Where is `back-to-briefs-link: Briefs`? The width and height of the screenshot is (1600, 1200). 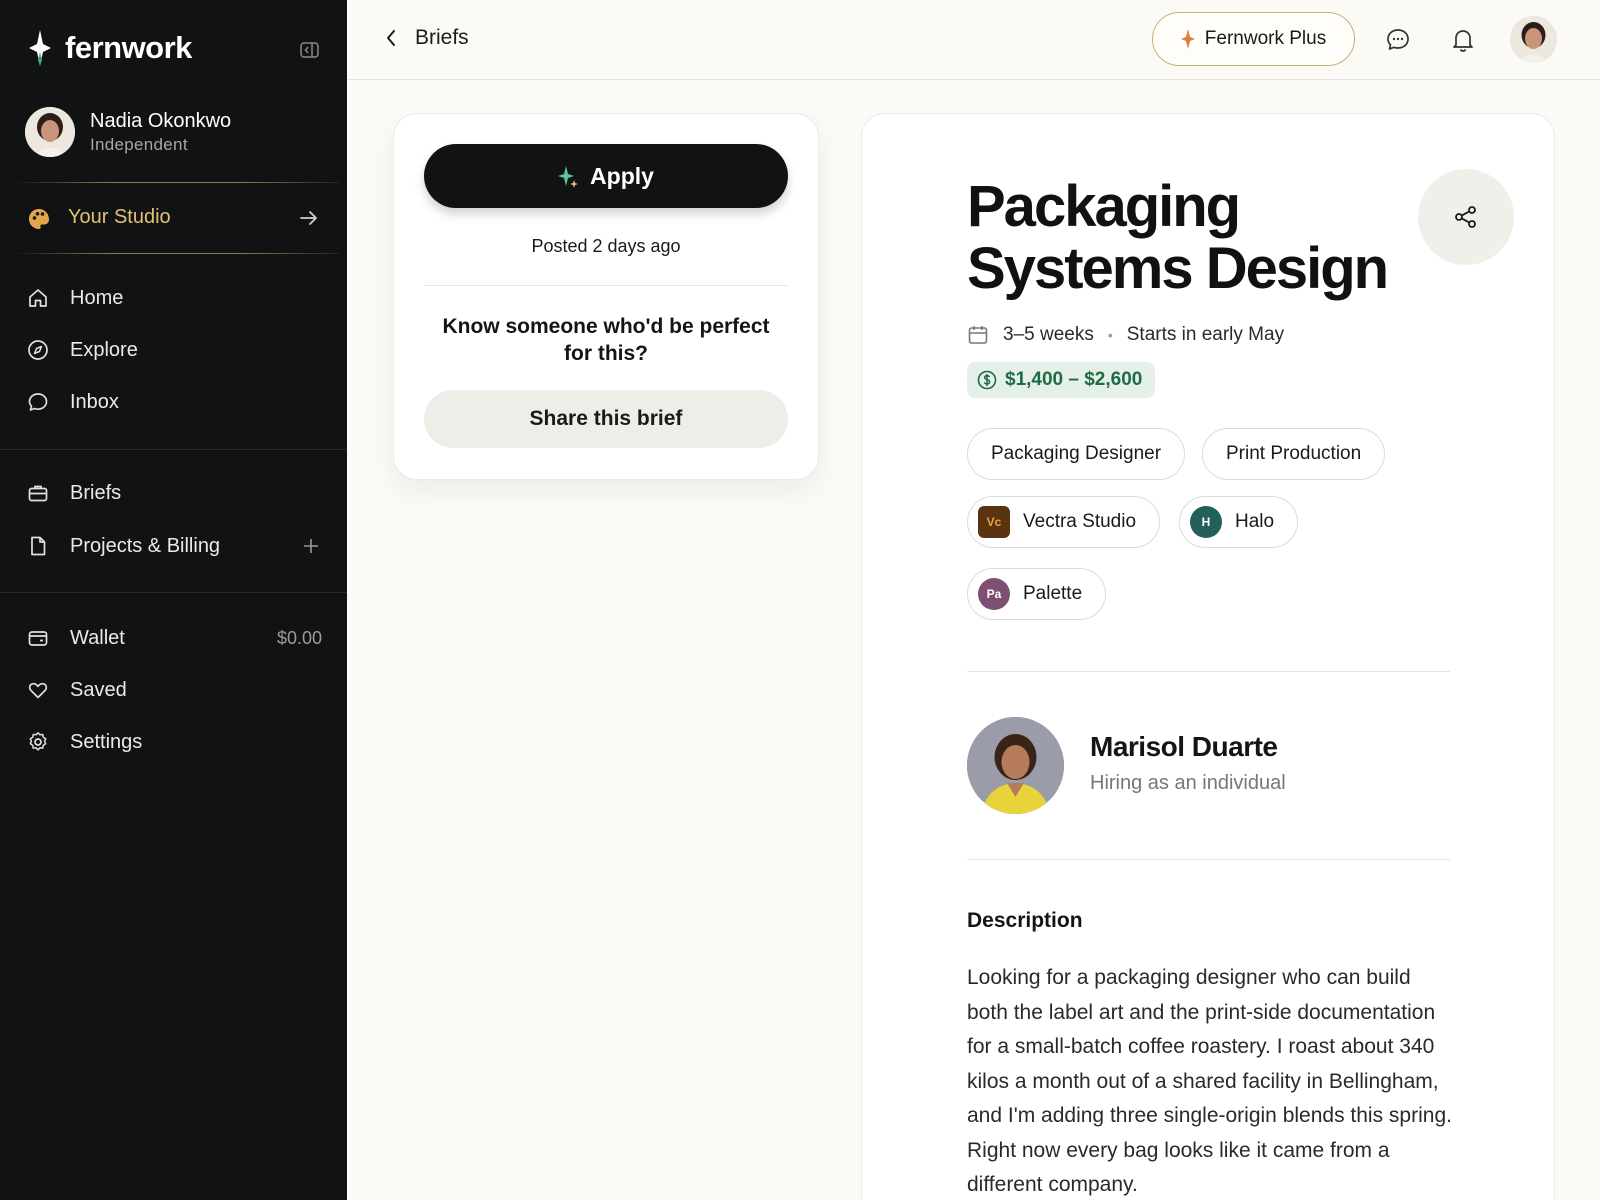 back-to-briefs-link: Briefs is located at coordinates (427, 38).